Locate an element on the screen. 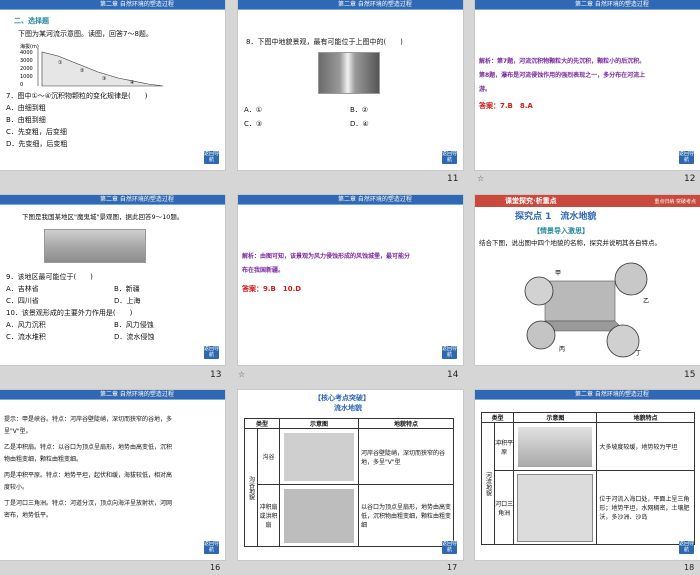  q9-option-b: B．新疆 is located at coordinates (127, 289).